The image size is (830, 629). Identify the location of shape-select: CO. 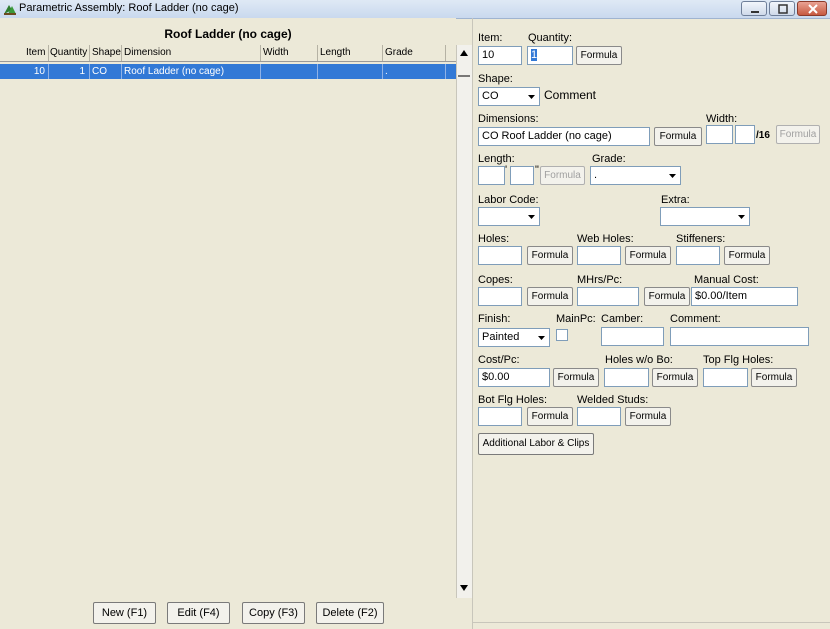
(509, 96).